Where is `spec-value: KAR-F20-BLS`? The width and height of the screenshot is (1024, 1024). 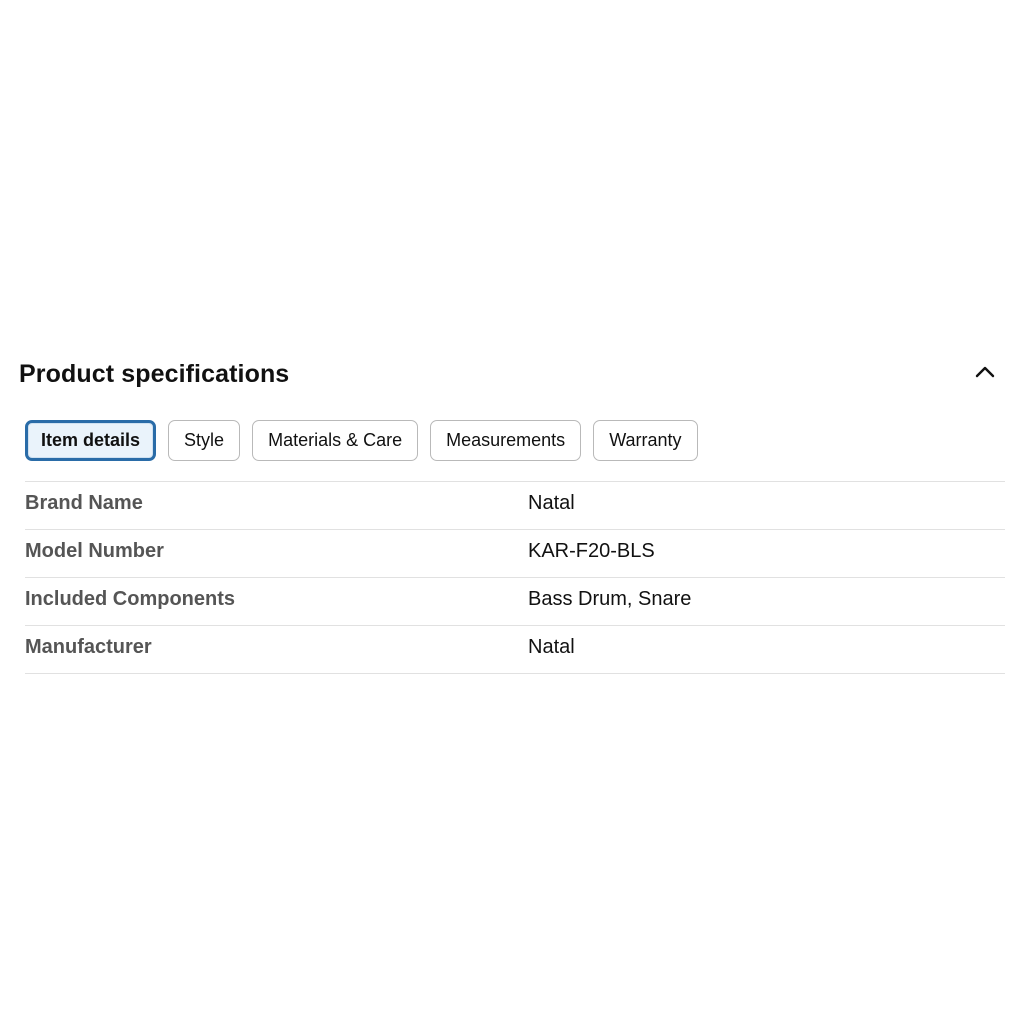
spec-value: KAR-F20-BLS is located at coordinates (591, 551).